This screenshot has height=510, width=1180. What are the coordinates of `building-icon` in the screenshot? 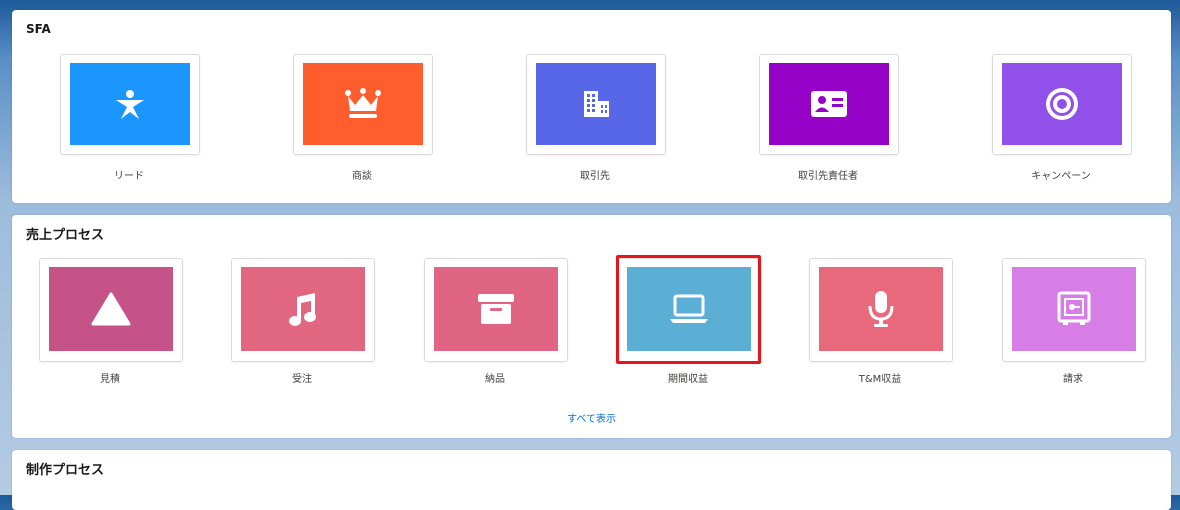 It's located at (596, 104).